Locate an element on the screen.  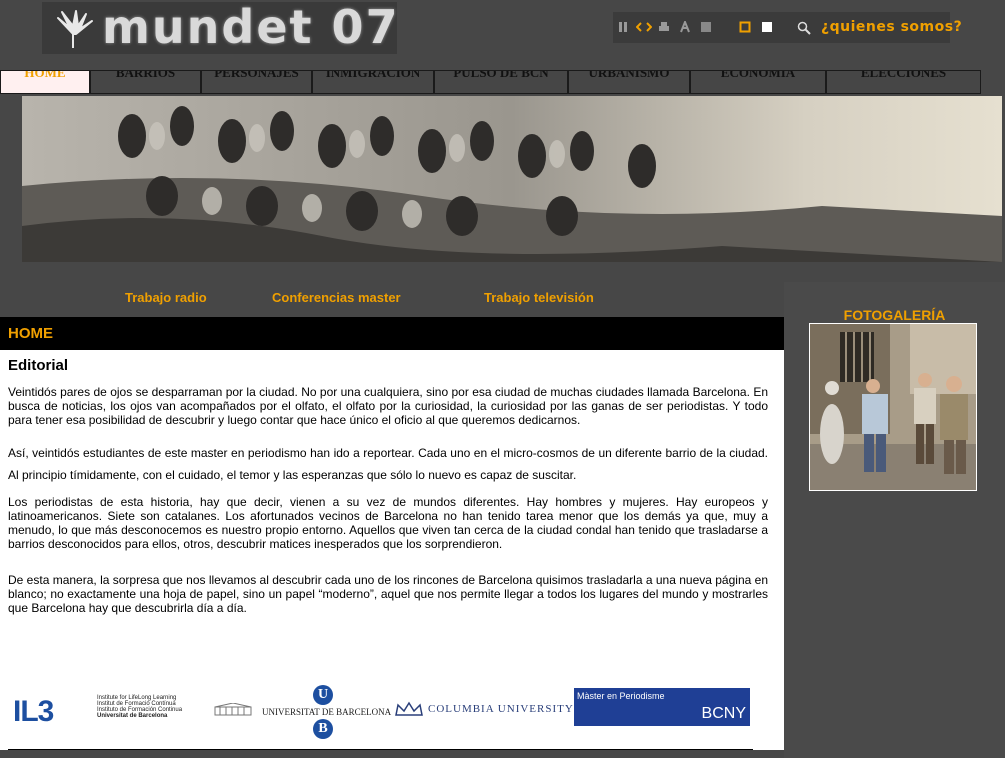
sidebar: FOTOGALERÍA is located at coordinates (894, 520).